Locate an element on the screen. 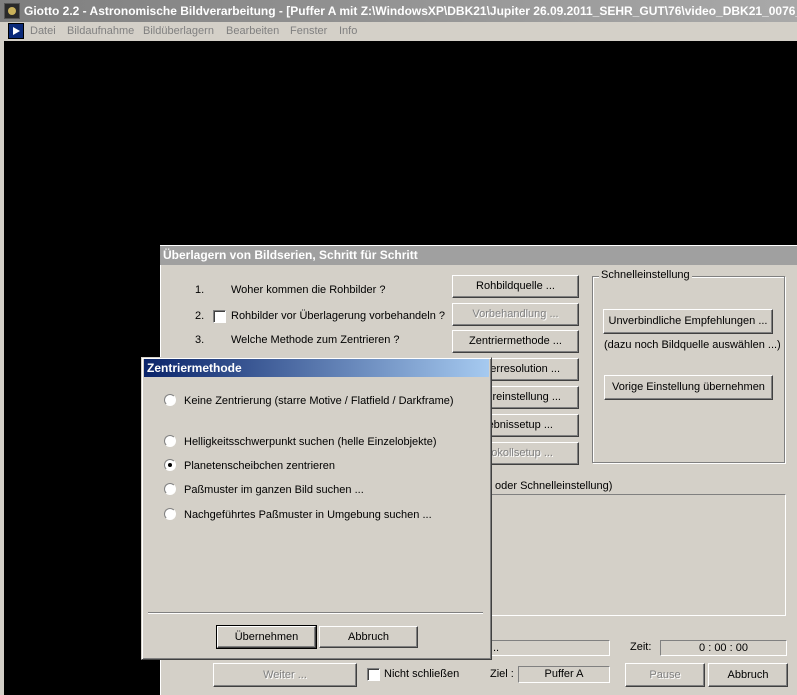 This screenshot has height=695, width=797. zeit-value: 0 : 00 : 00 is located at coordinates (723, 648).